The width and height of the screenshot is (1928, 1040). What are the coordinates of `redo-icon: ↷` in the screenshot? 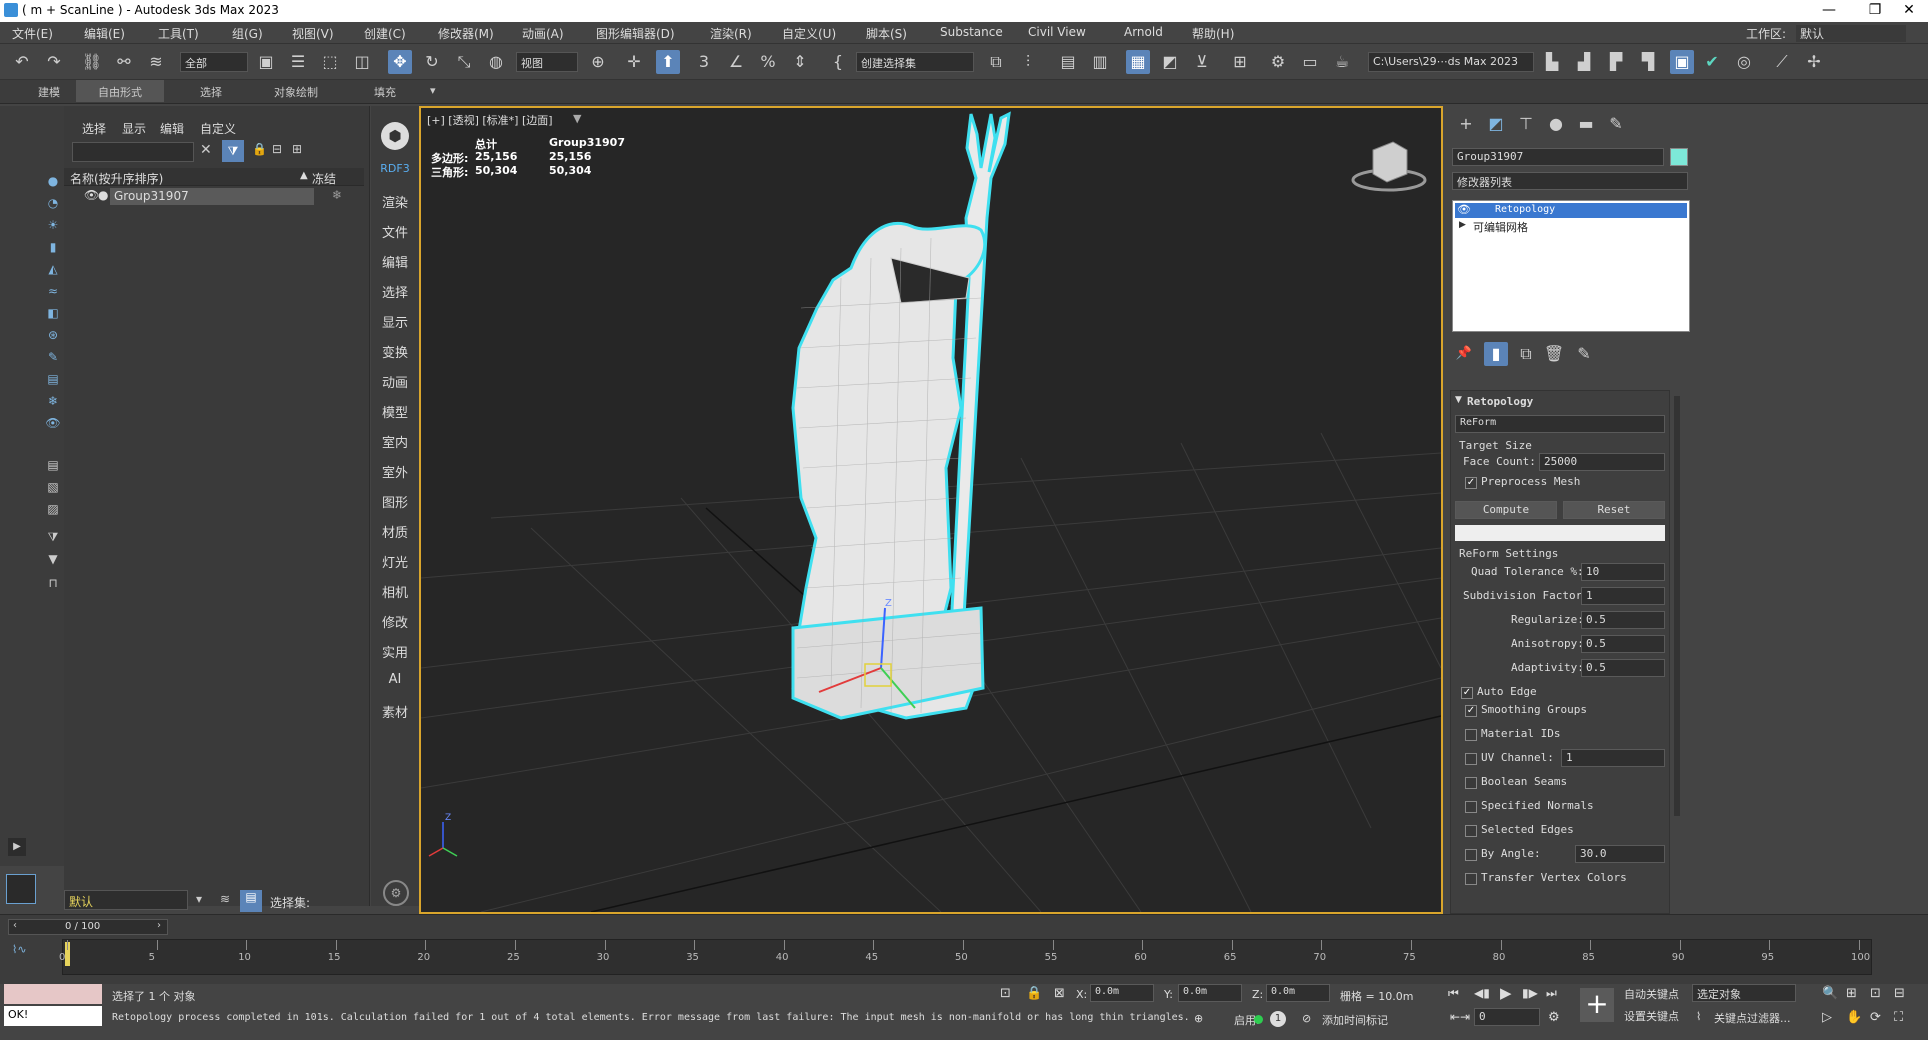 It's located at (54, 62).